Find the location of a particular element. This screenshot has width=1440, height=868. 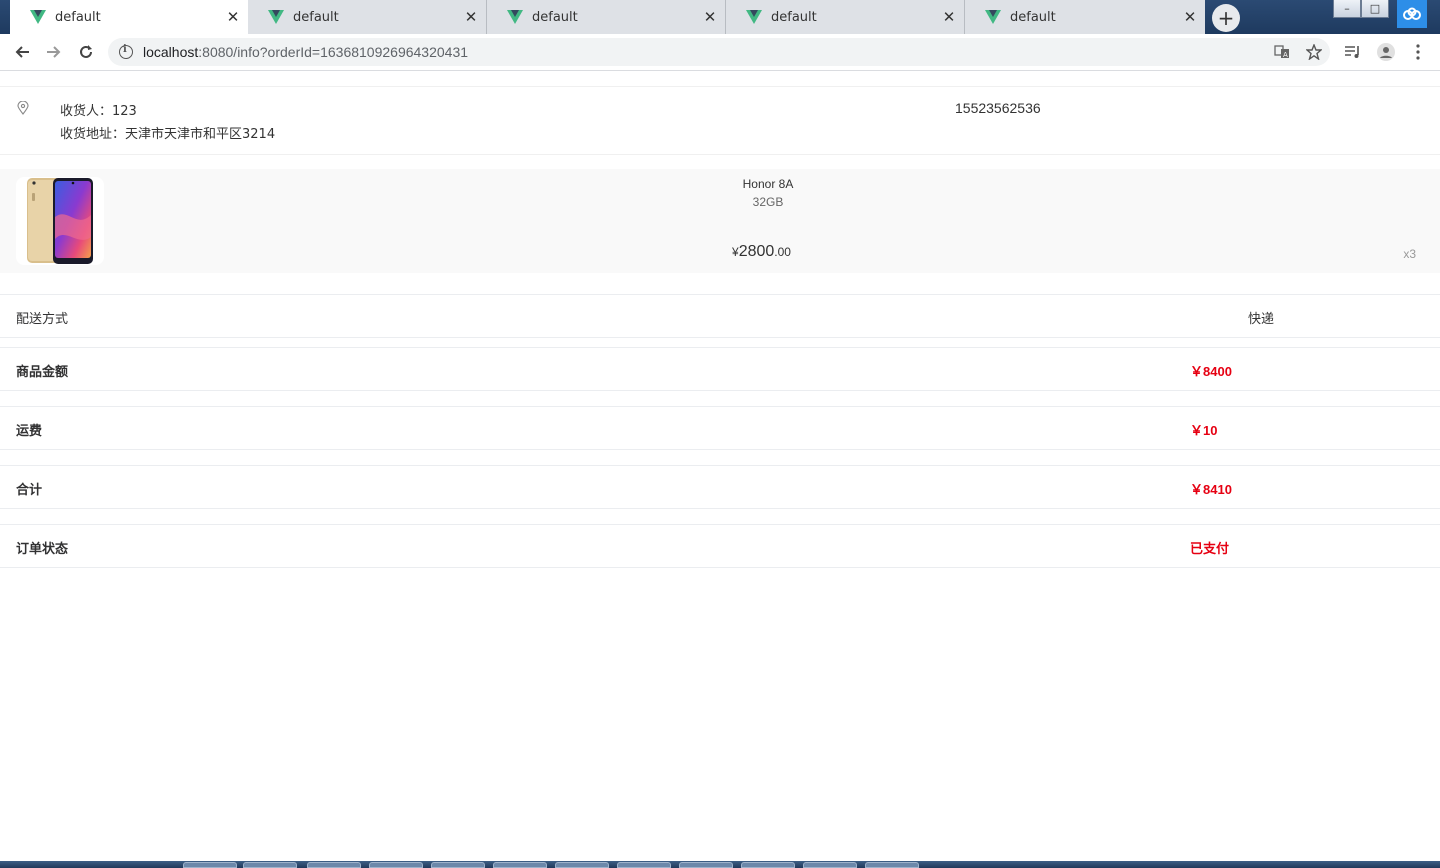

consignee-name: 收货人：123 is located at coordinates (98, 111).